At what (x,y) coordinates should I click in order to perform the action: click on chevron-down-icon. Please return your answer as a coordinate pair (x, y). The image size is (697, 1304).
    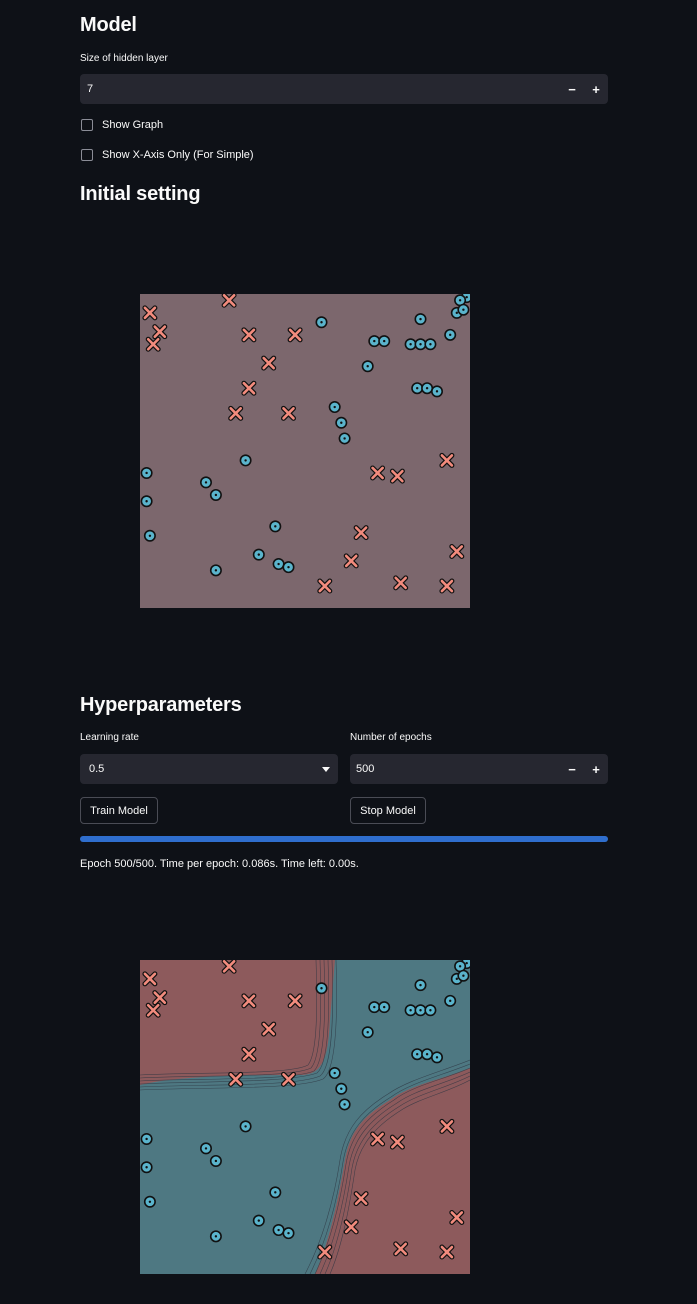
    Looking at the image, I should click on (326, 769).